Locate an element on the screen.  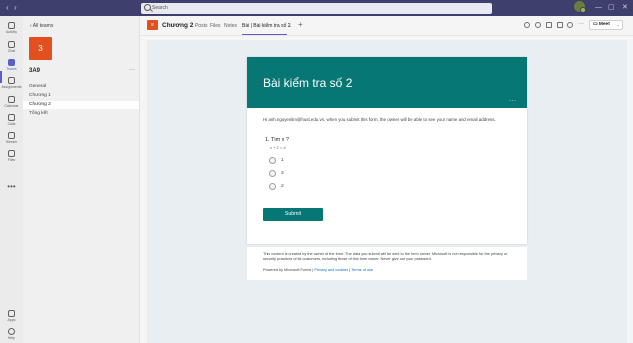
expand-icon is located at coordinates (549, 25).